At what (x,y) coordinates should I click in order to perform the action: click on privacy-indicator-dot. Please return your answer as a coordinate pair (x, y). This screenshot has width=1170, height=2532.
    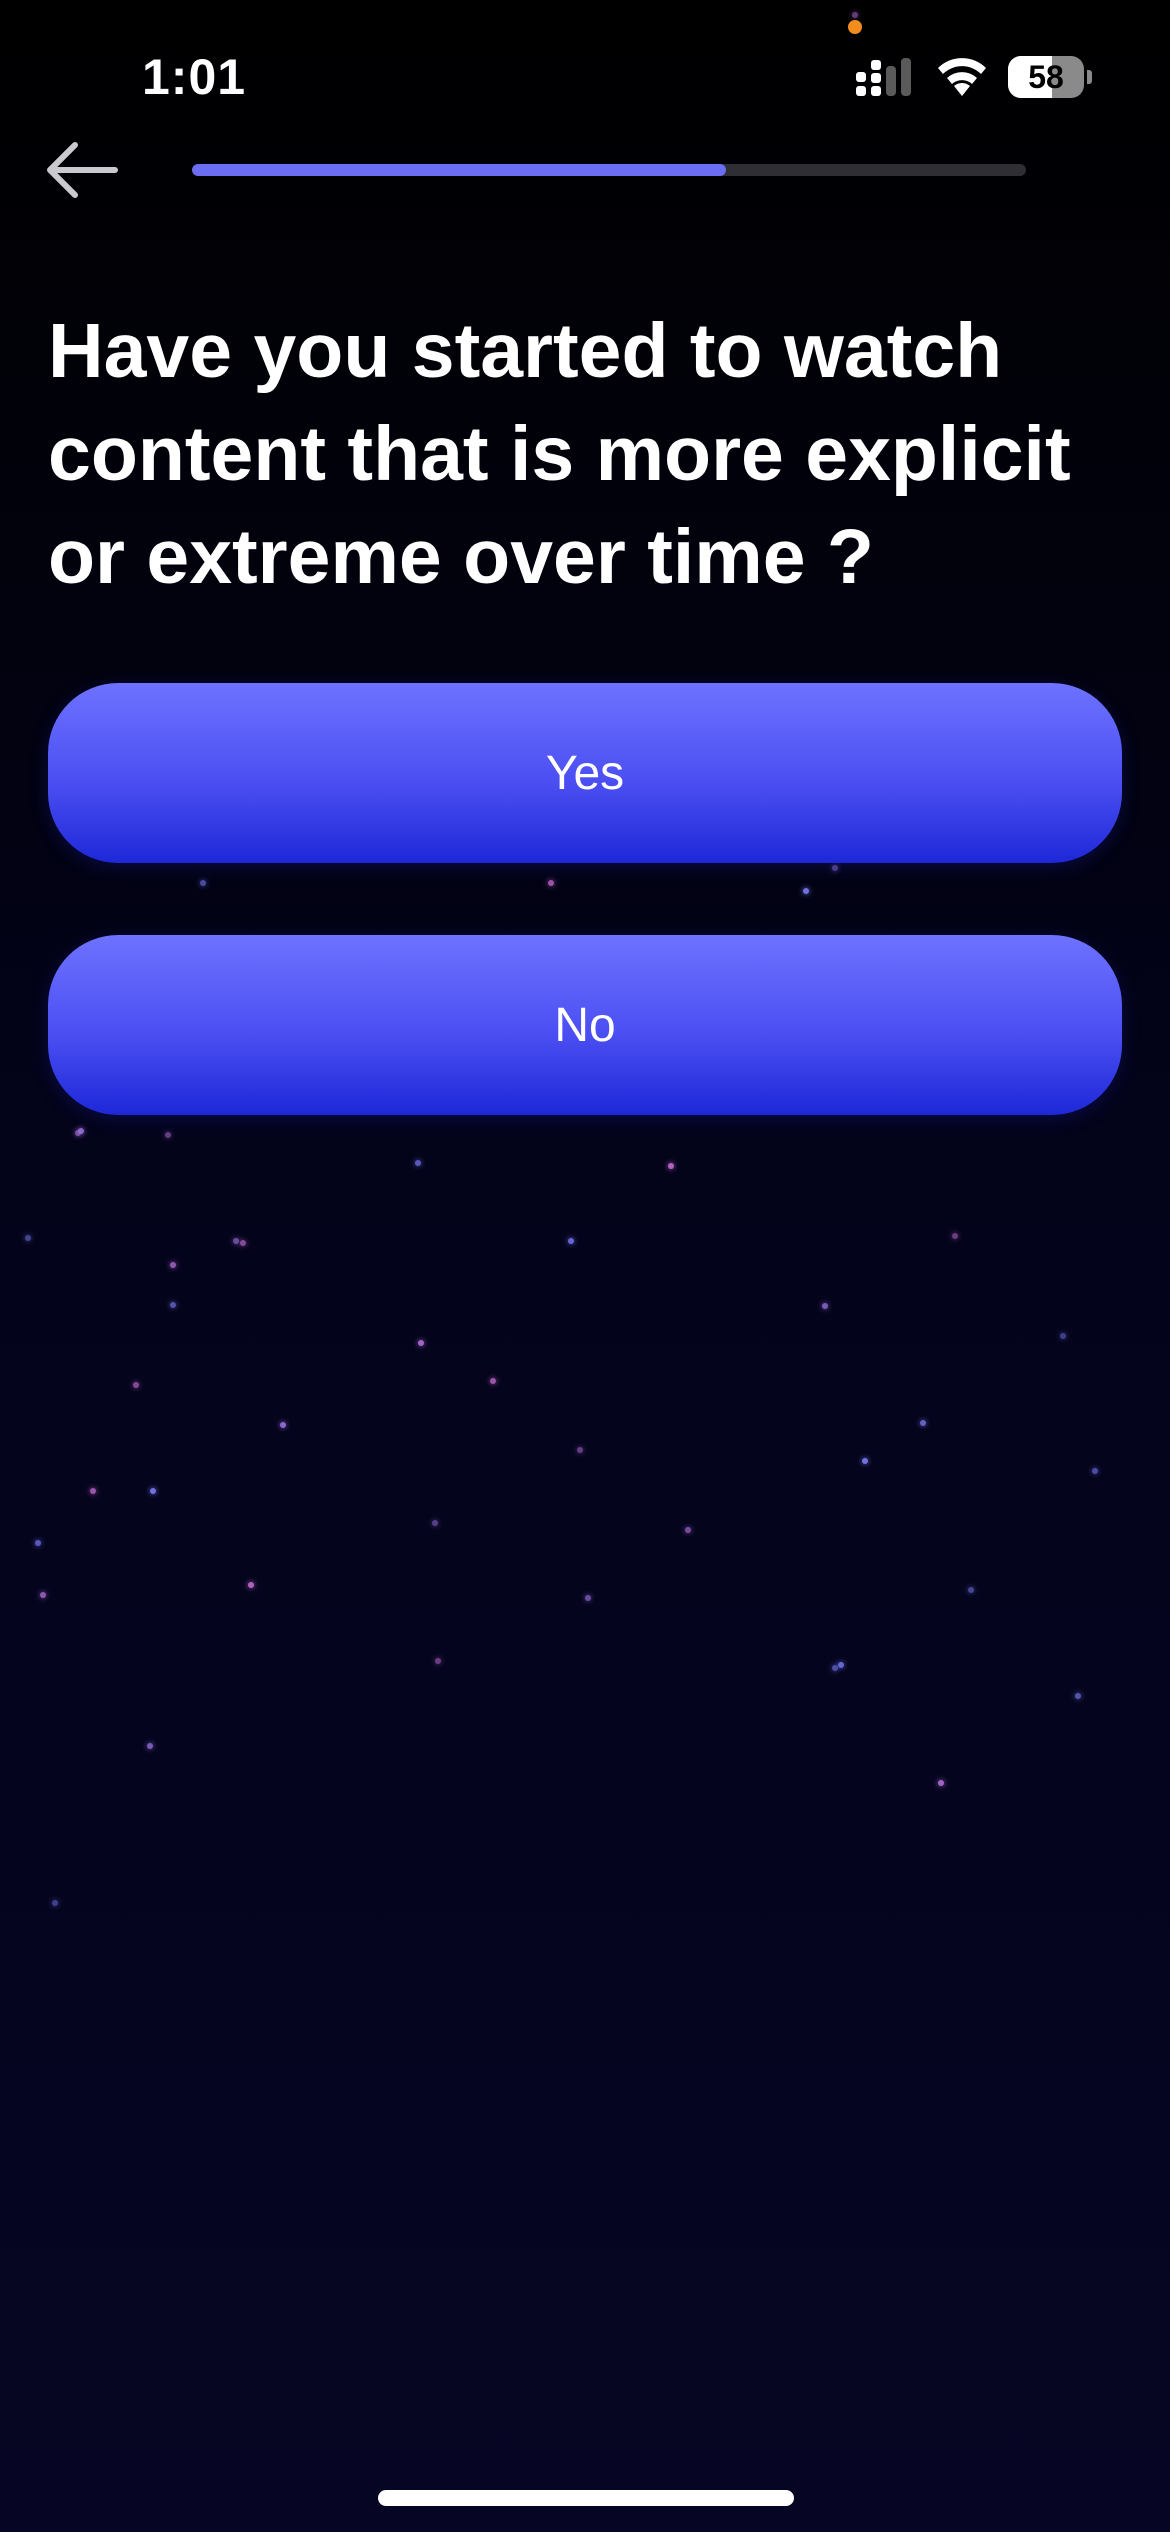
    Looking at the image, I should click on (855, 27).